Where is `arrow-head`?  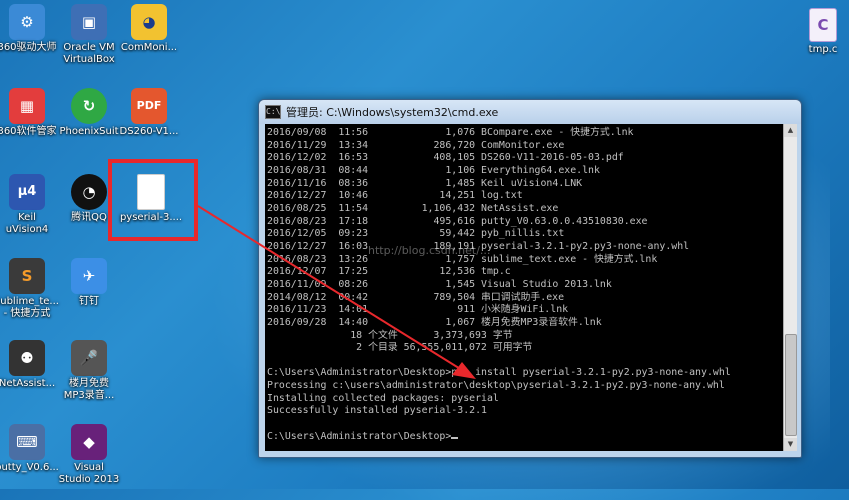 arrow-head is located at coordinates (464, 370).